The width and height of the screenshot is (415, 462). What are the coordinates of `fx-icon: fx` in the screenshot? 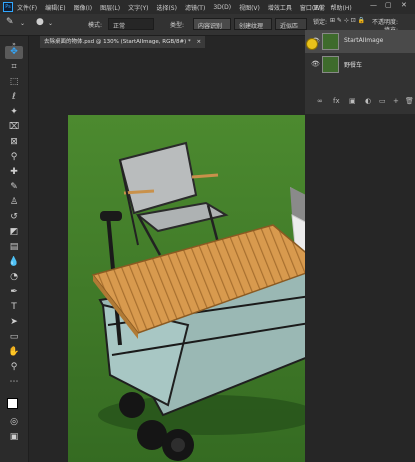 It's located at (336, 101).